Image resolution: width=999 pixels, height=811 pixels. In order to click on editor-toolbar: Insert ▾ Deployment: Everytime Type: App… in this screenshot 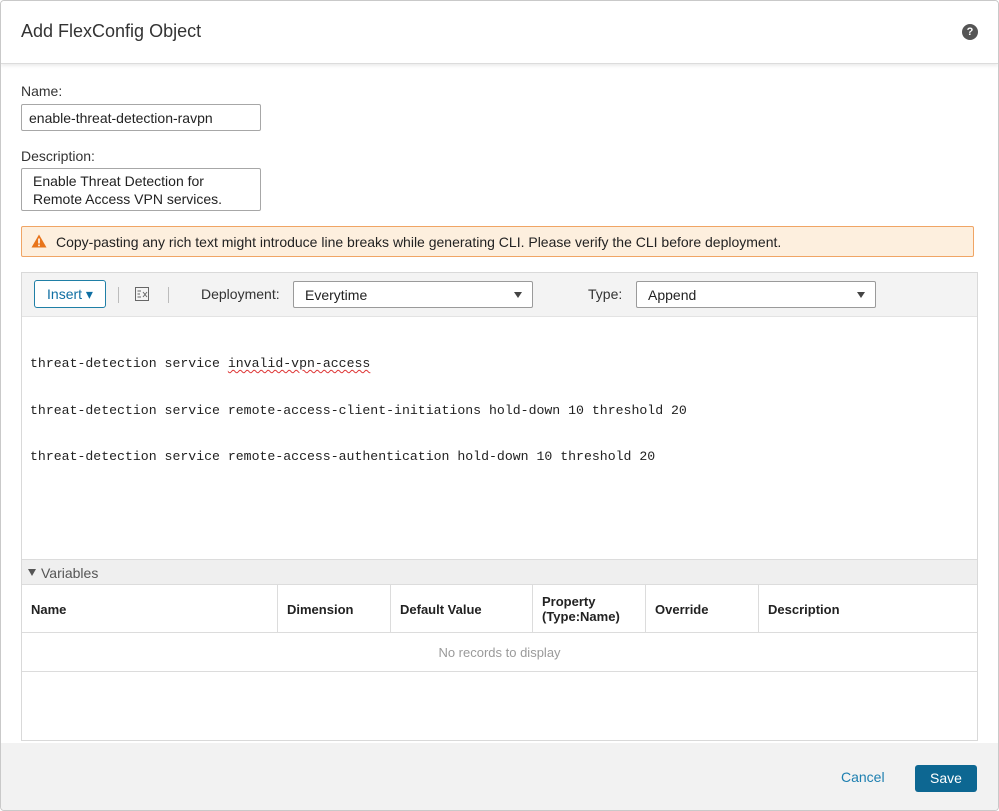, I will do `click(499, 295)`.